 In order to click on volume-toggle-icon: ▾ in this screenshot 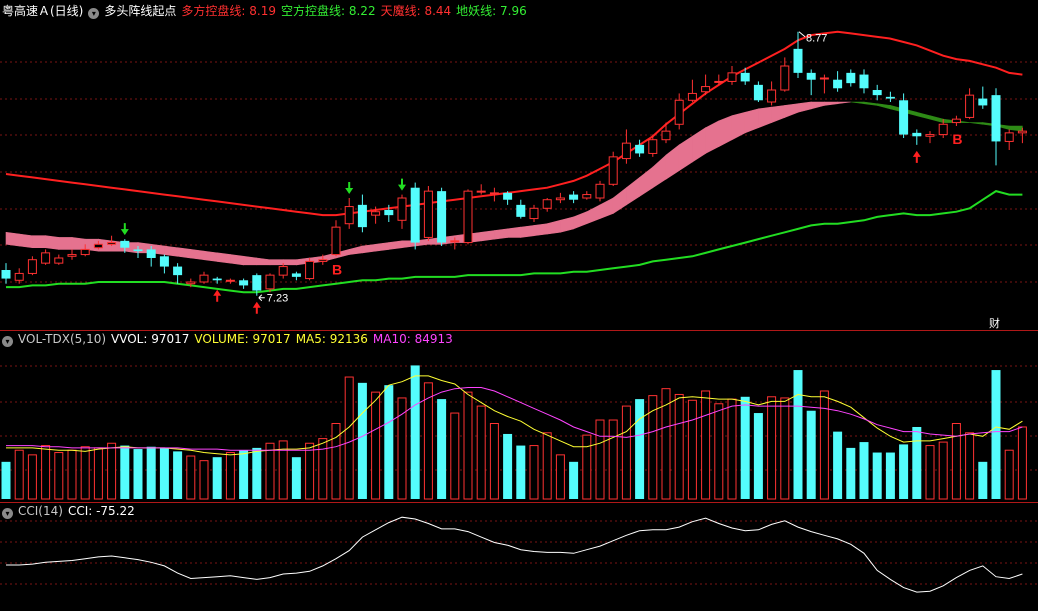, I will do `click(7, 341)`.